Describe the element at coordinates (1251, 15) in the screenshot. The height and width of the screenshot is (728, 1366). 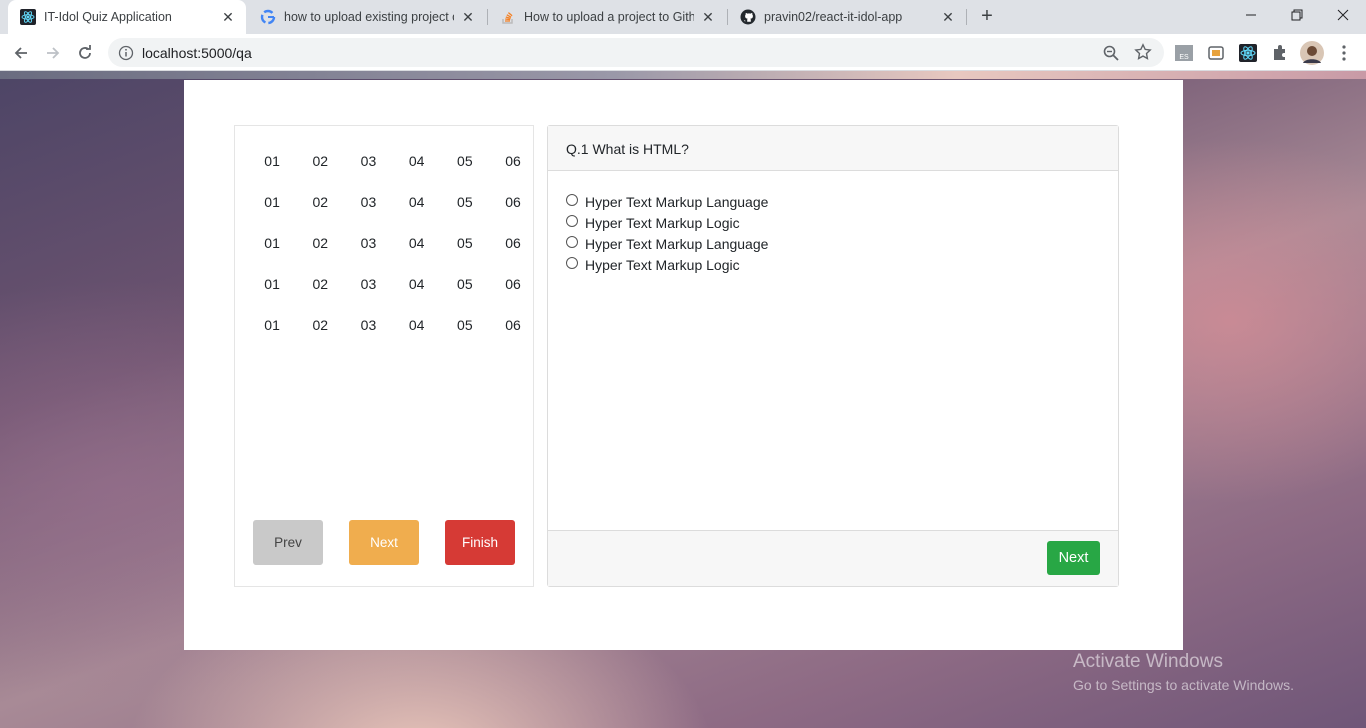
I see `minimize-icon` at that location.